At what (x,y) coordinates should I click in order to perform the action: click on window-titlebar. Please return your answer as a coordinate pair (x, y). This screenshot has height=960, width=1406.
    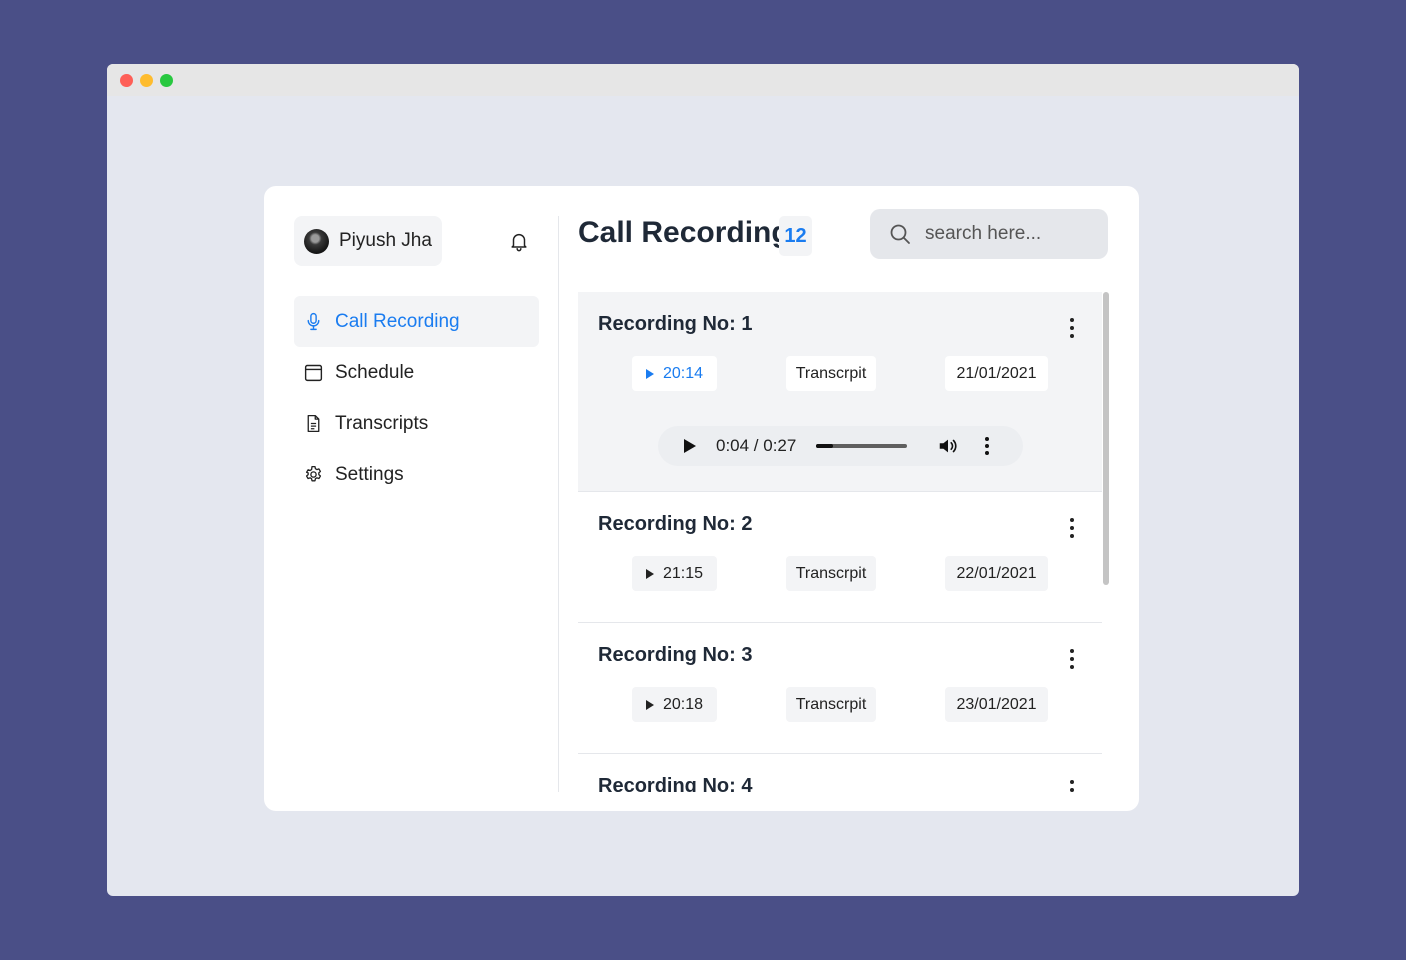
    Looking at the image, I should click on (703, 80).